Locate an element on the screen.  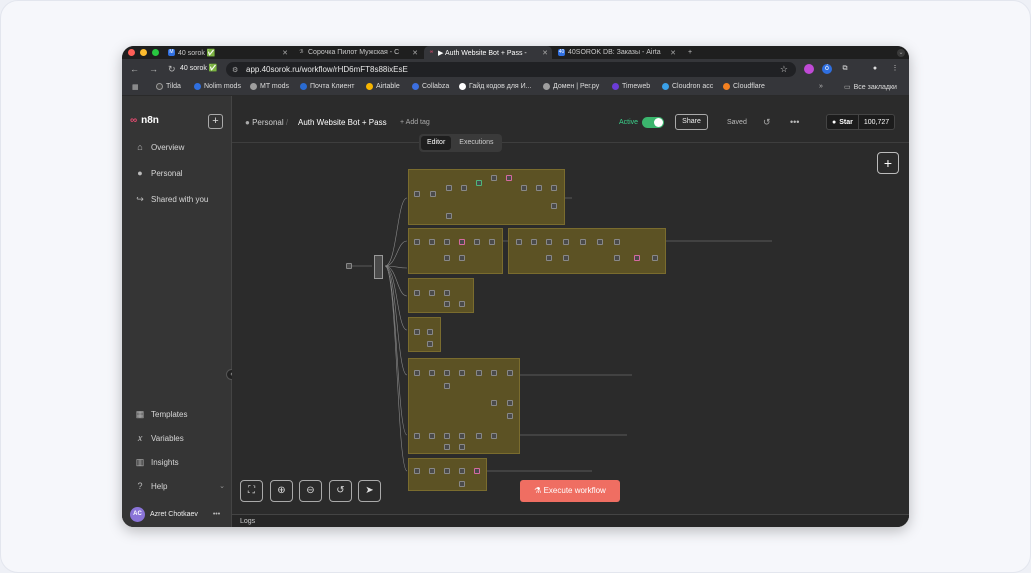
add-node-button: + is located at coordinates (888, 163).